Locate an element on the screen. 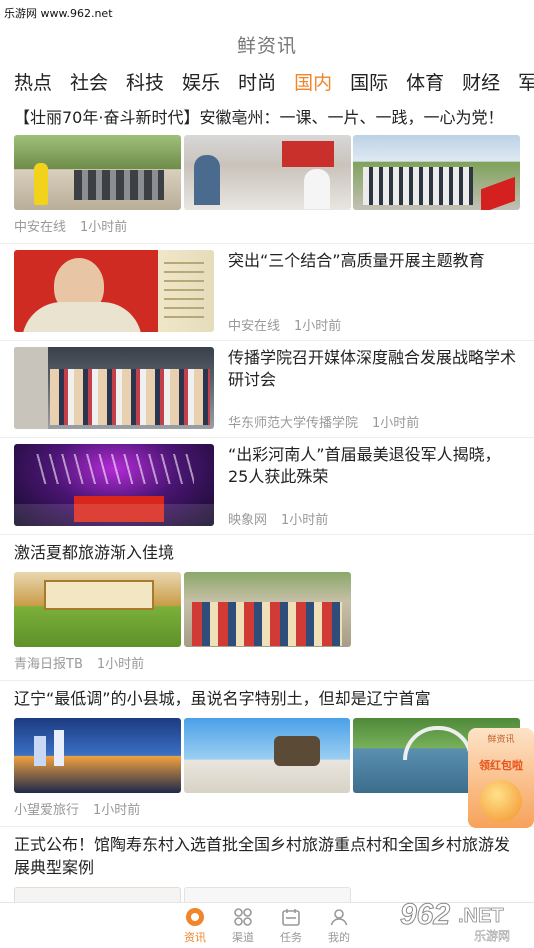 The image size is (534, 948). nav-channels-label: 渠道 is located at coordinates (243, 937).